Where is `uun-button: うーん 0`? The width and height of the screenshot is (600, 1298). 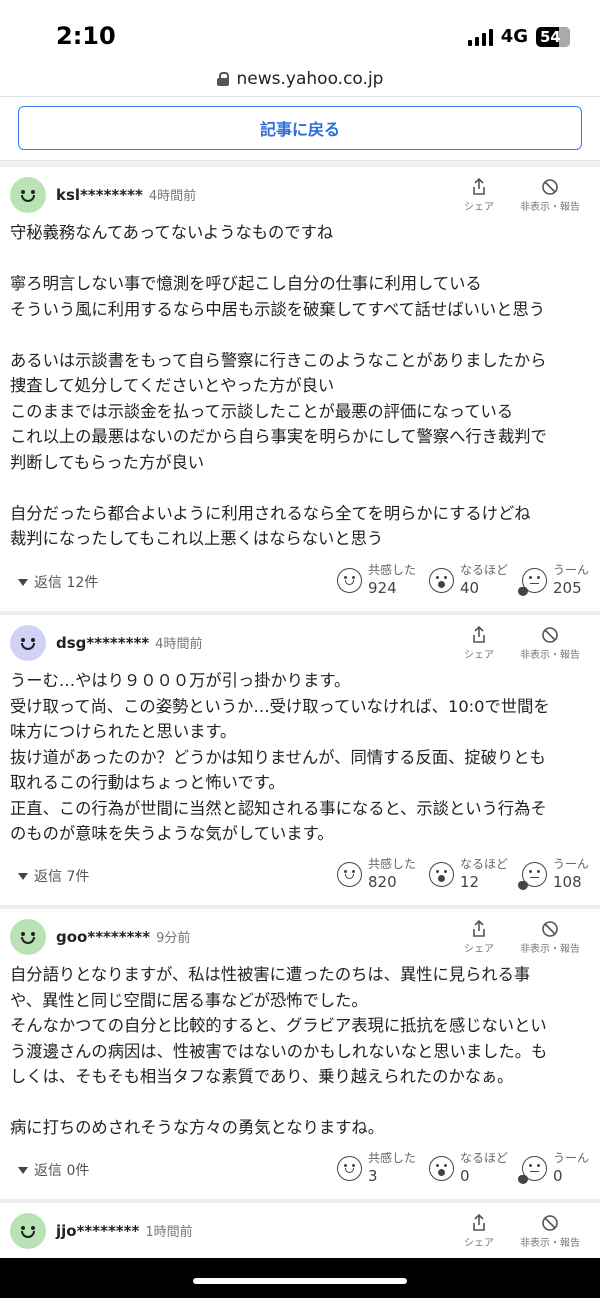 uun-button: うーん 0 is located at coordinates (554, 1168).